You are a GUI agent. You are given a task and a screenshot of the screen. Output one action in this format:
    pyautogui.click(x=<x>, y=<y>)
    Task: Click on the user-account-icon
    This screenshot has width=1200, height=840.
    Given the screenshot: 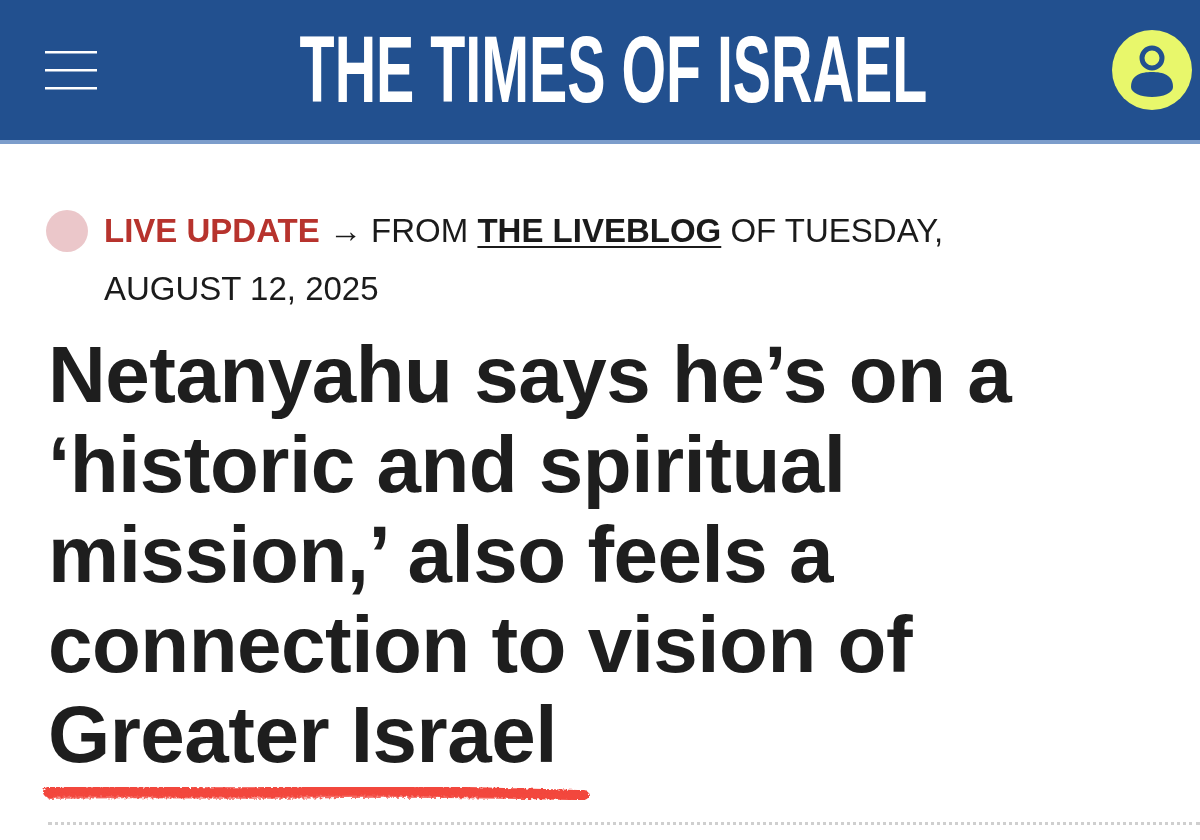 What is the action you would take?
    pyautogui.click(x=1152, y=70)
    